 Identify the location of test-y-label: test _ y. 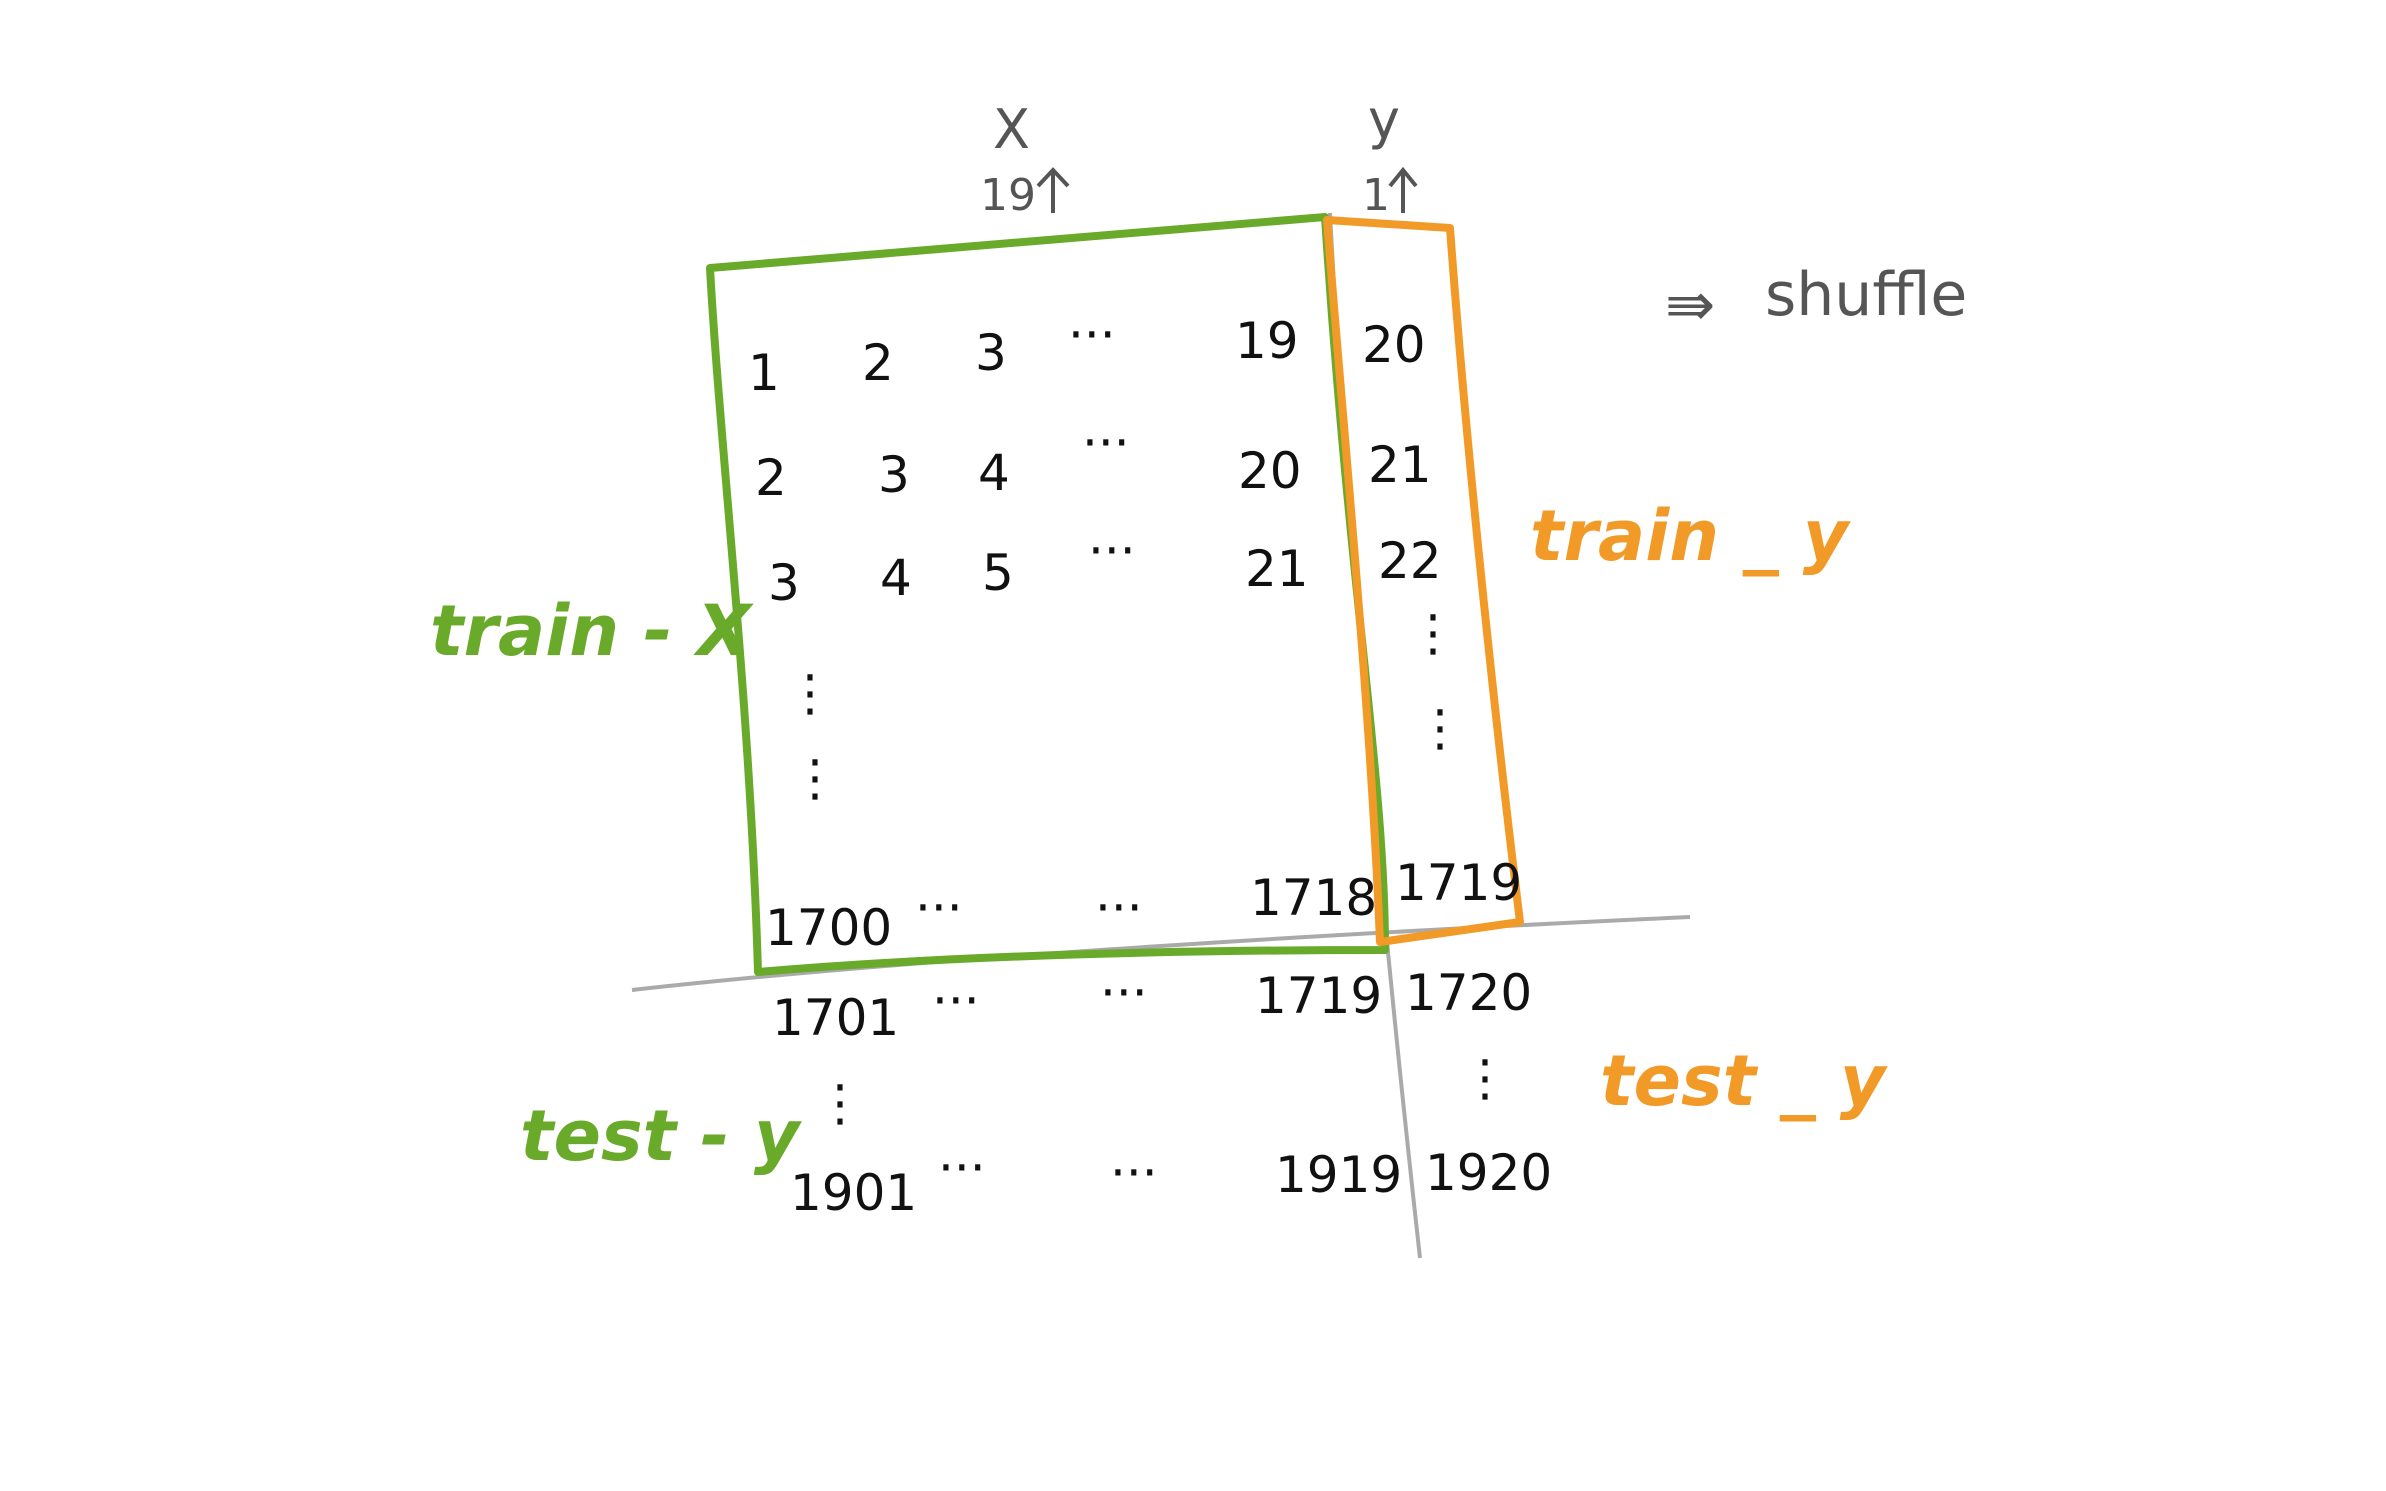
(1744, 1081).